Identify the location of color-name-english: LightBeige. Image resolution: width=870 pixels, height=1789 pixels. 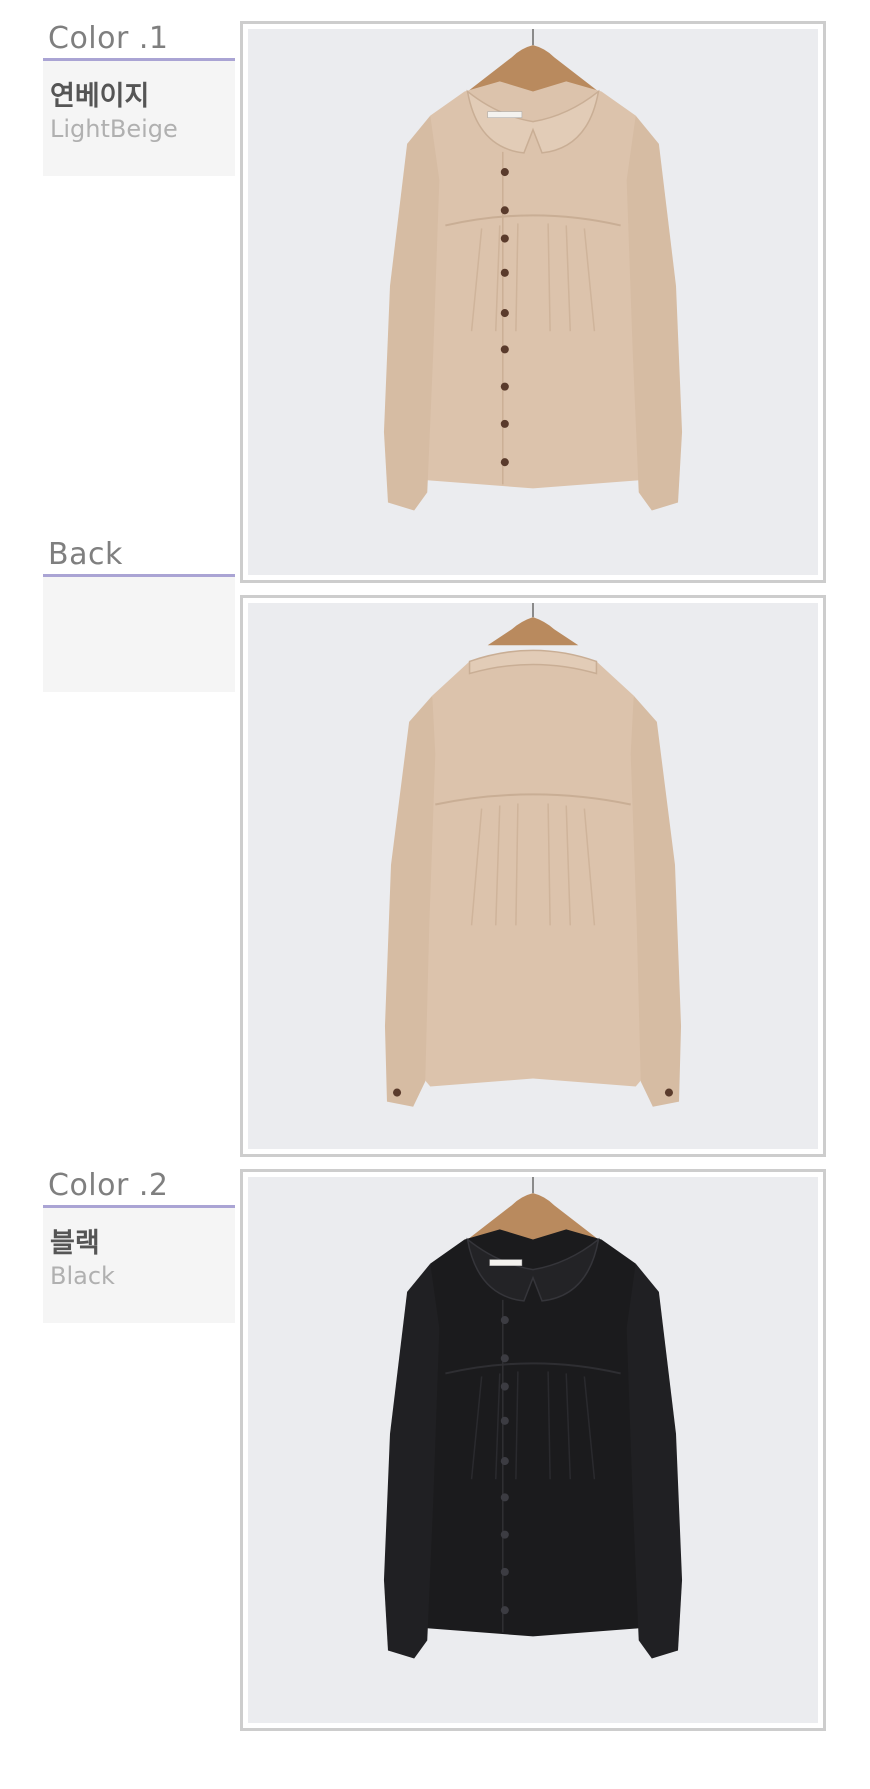
(114, 129).